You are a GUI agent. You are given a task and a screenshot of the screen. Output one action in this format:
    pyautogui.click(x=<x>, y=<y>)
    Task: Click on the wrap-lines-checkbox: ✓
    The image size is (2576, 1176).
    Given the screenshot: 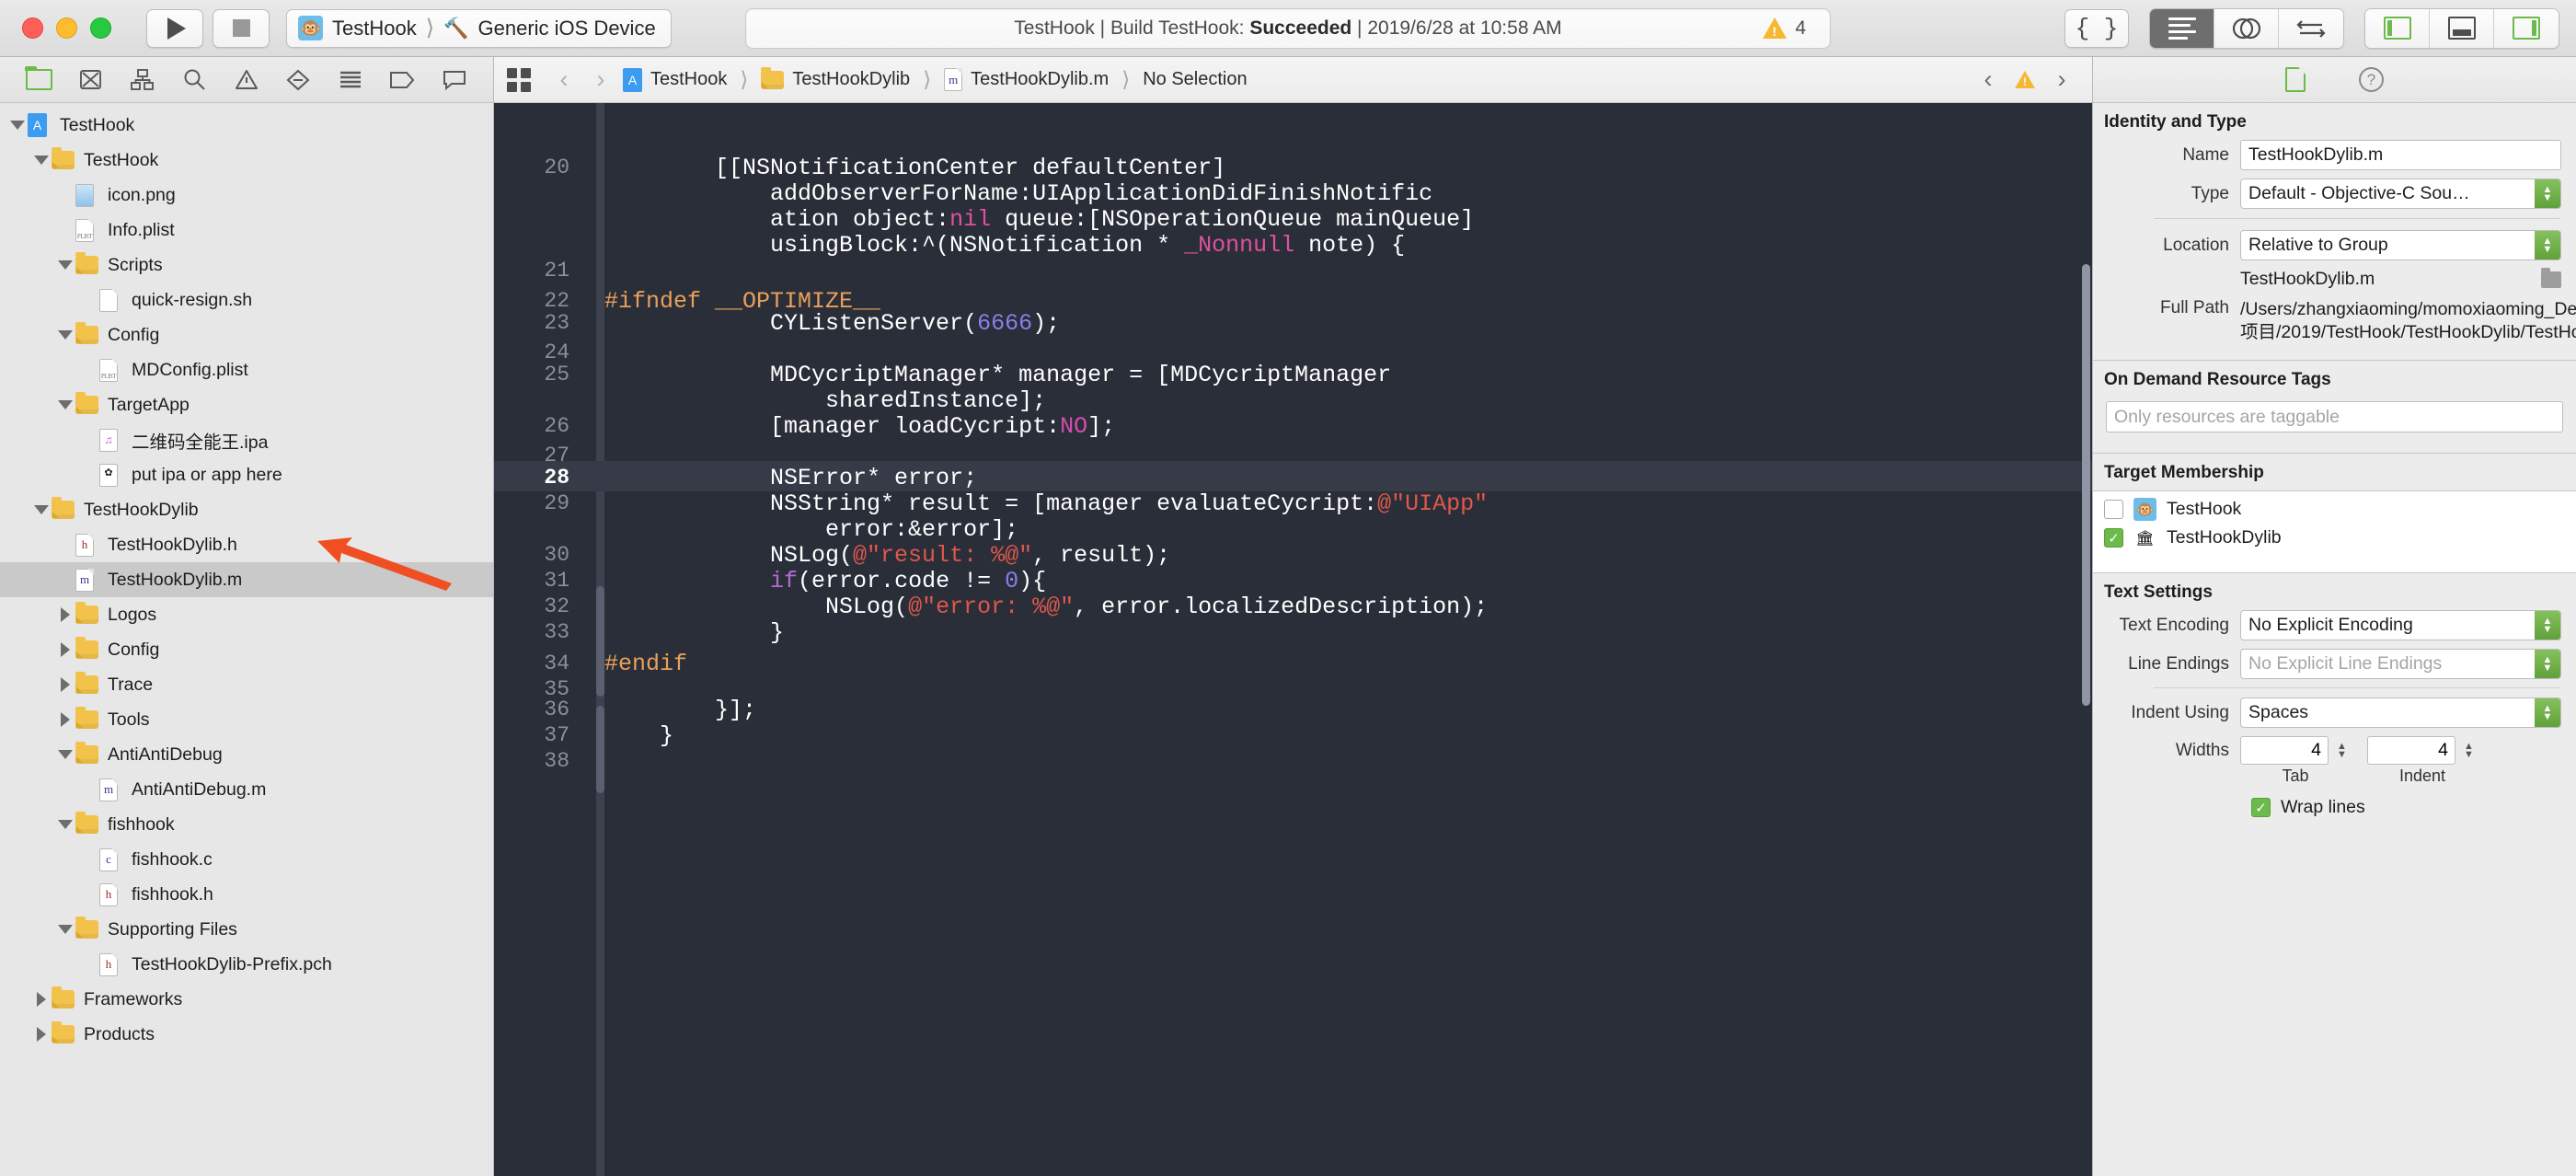 What is the action you would take?
    pyautogui.click(x=2261, y=807)
    